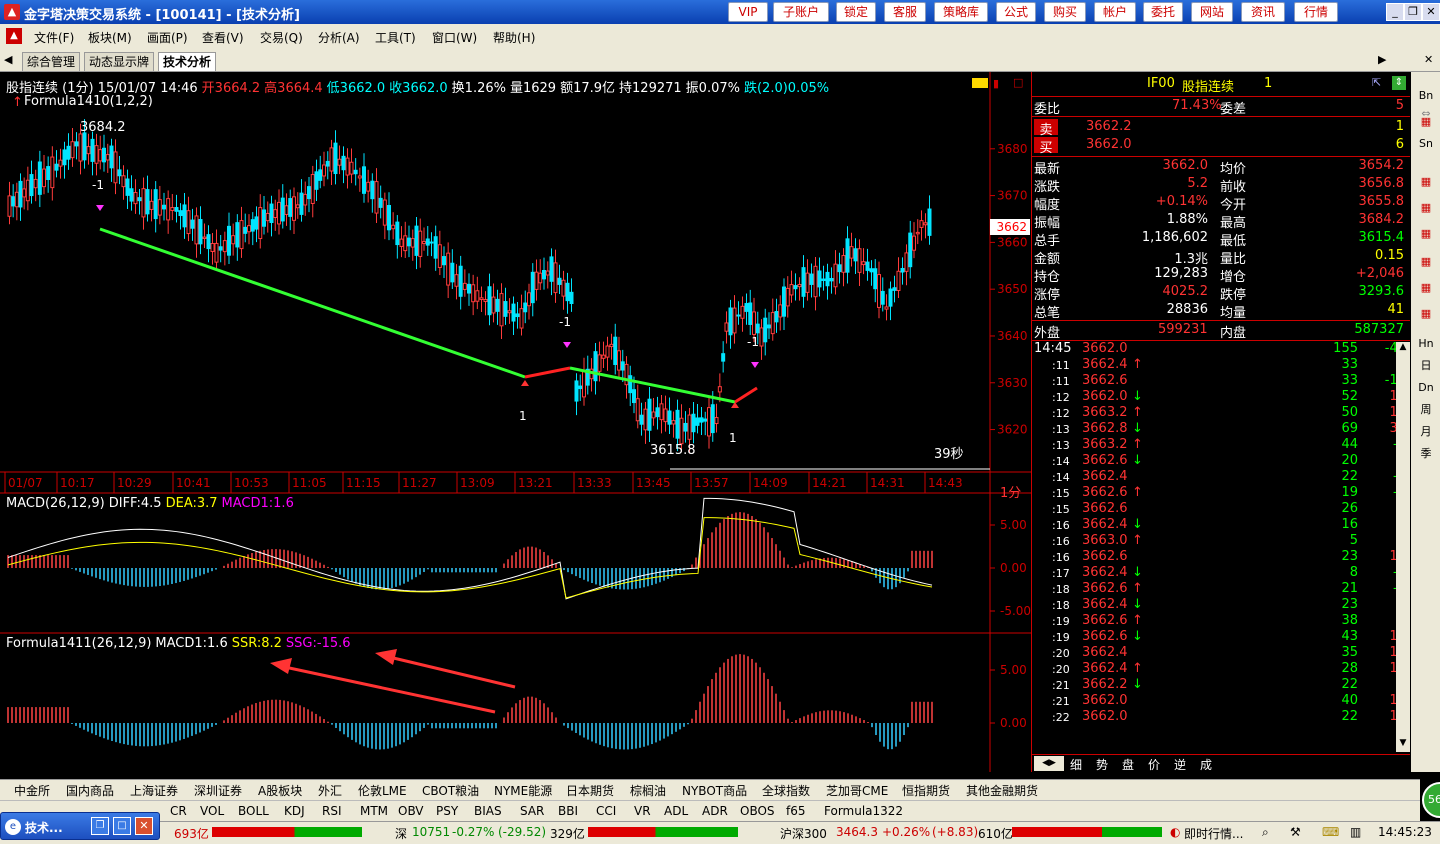  I want to click on sidebar-tool-icon-4: ▦, so click(1426, 262).